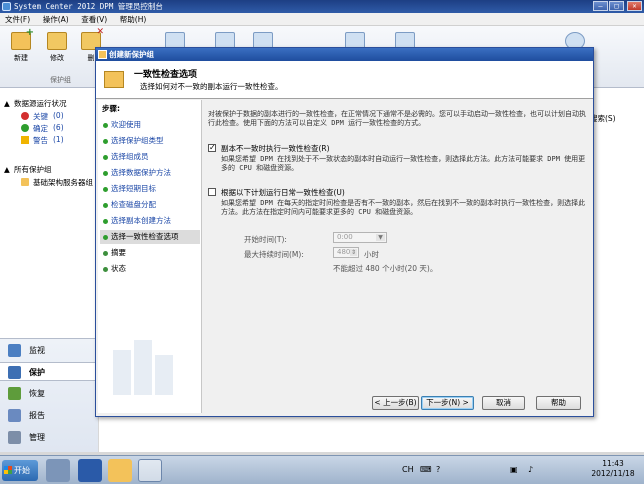 The image size is (644, 484). I want to click on window-title: System Center 2012 DPM 管理员控制台, so click(88, 6).